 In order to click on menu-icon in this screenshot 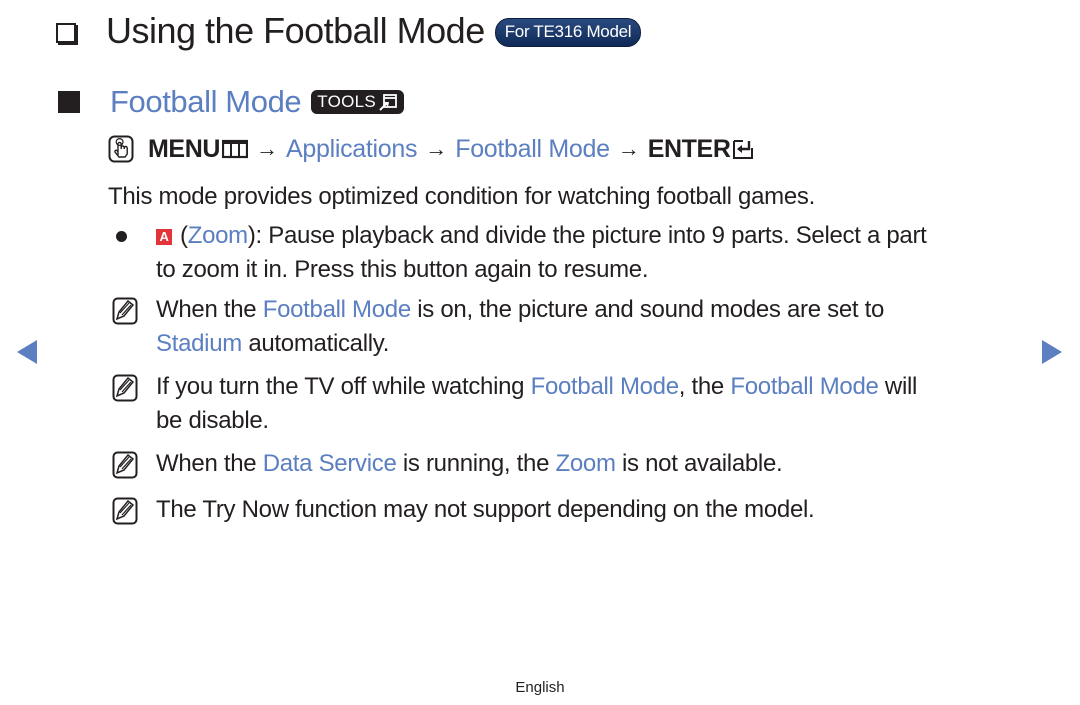, I will do `click(235, 149)`.